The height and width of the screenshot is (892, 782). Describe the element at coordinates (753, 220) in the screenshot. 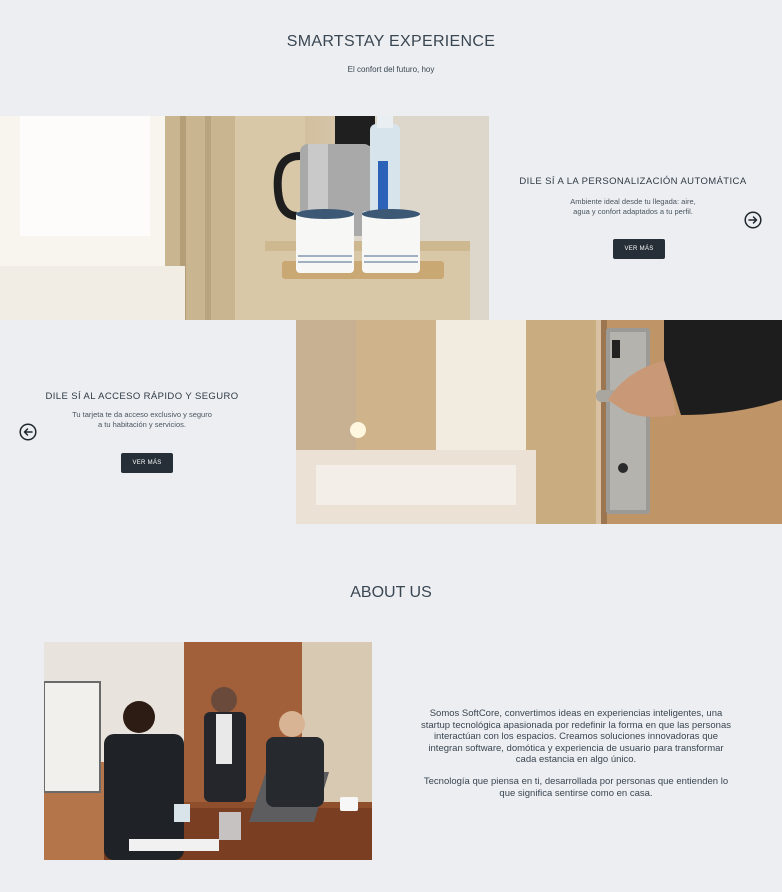

I see `arrow-right-circle-icon` at that location.